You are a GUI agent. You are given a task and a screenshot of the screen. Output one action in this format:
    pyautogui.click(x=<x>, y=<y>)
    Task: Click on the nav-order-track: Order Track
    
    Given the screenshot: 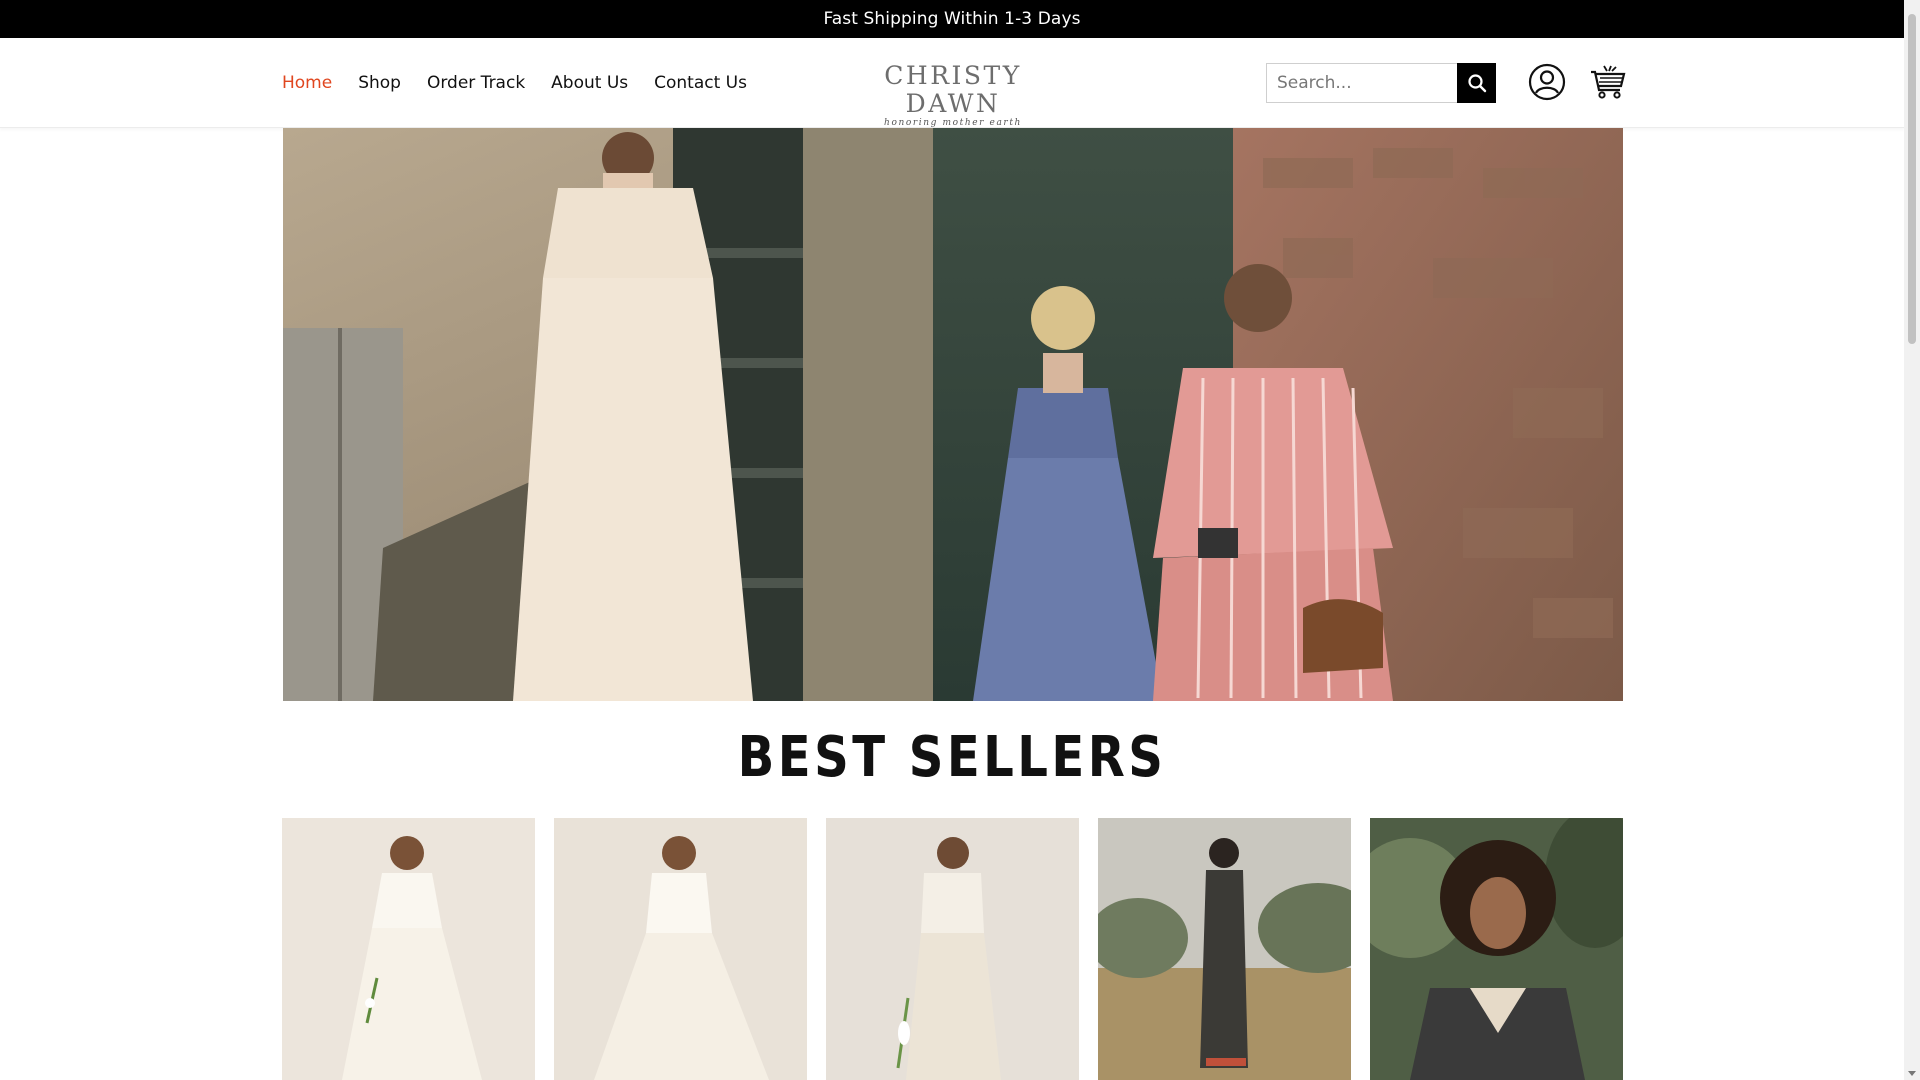 What is the action you would take?
    pyautogui.click(x=476, y=83)
    